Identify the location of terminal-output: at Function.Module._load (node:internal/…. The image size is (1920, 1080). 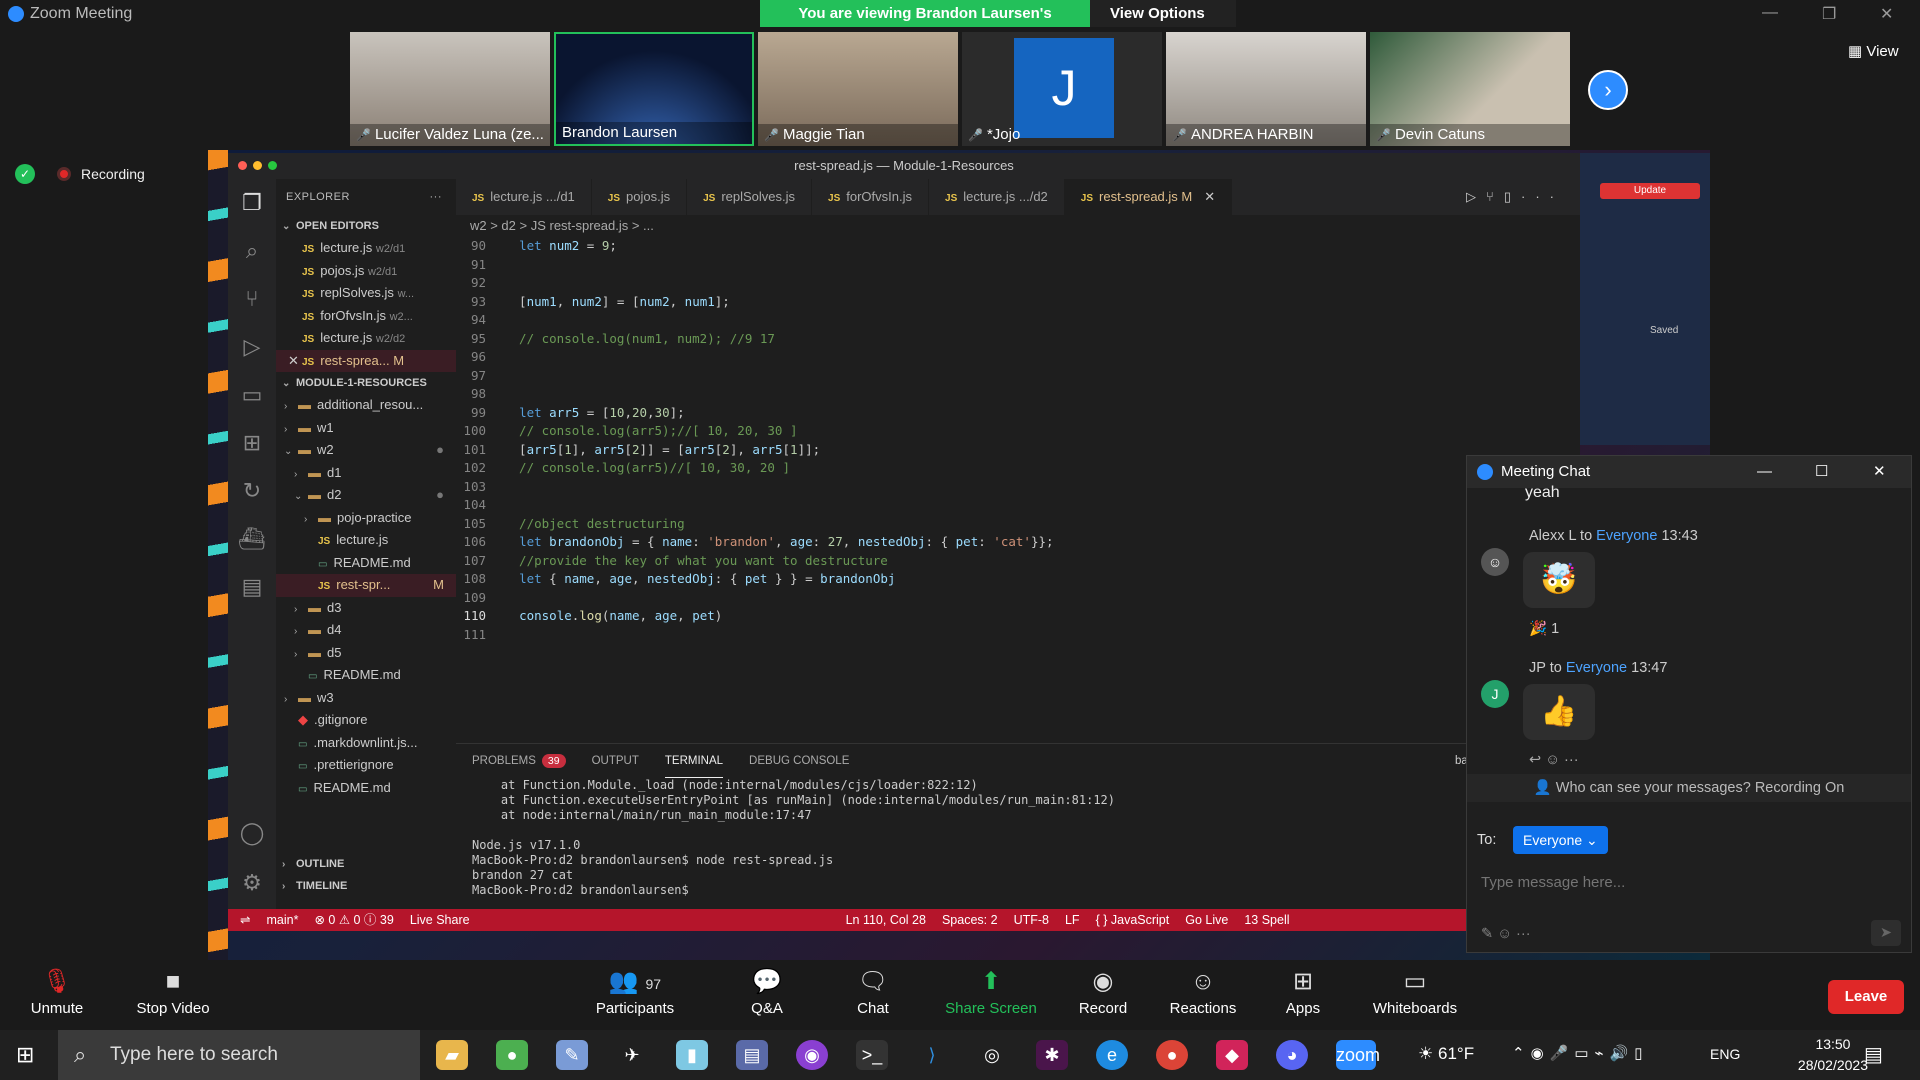
(1018, 838).